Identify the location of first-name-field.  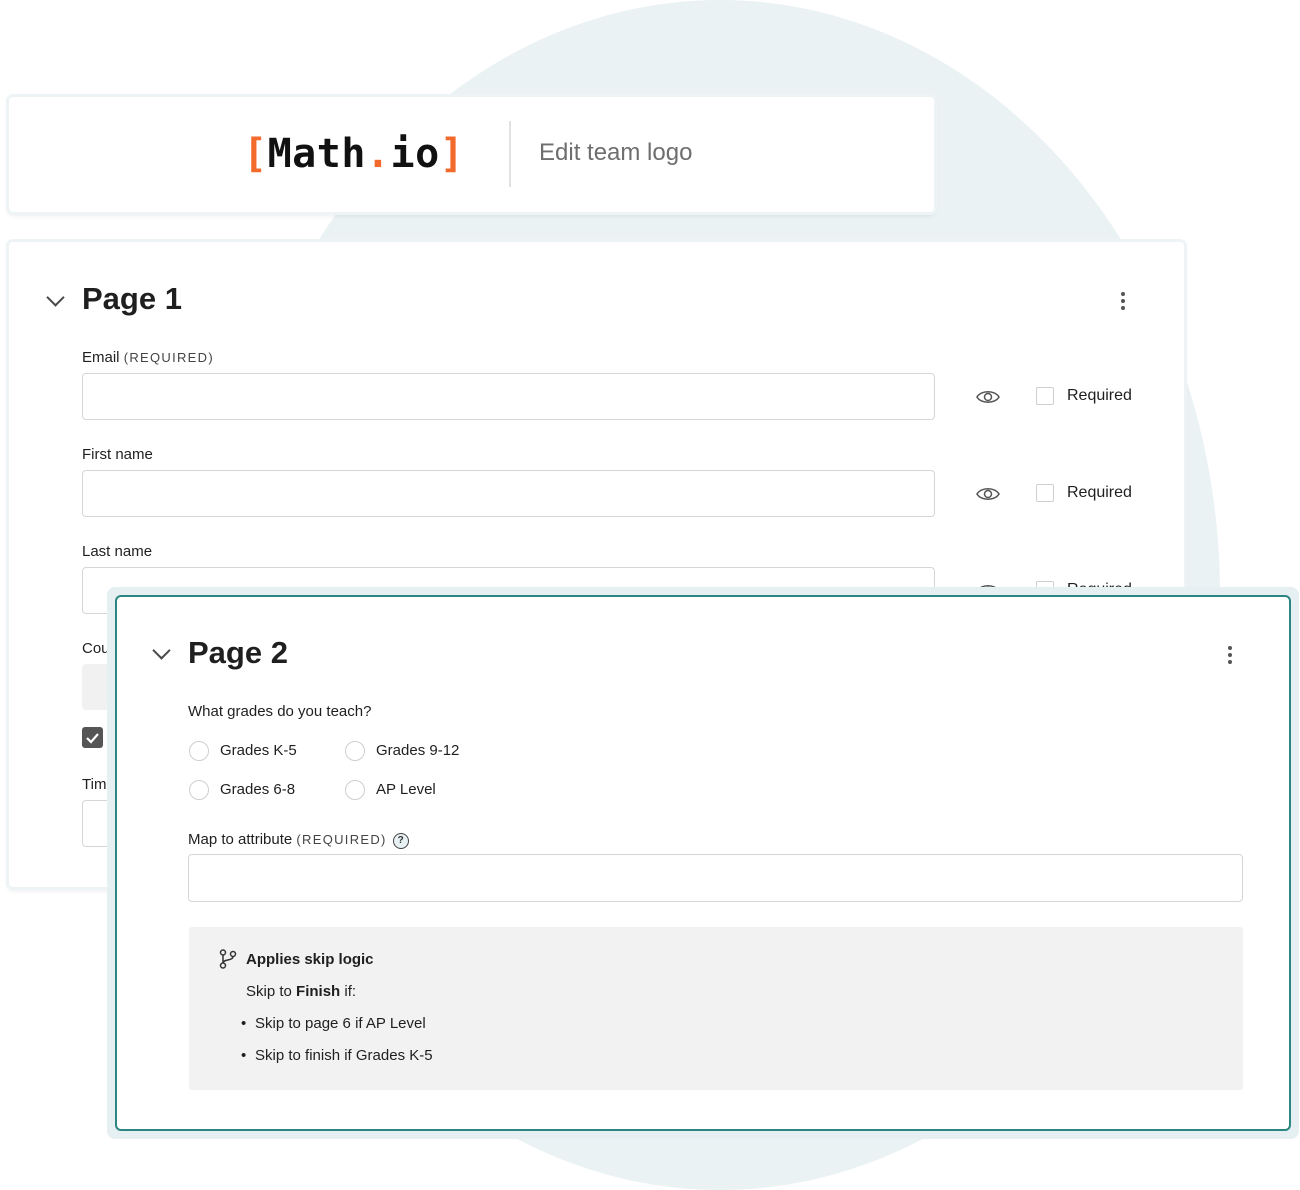
(508, 493).